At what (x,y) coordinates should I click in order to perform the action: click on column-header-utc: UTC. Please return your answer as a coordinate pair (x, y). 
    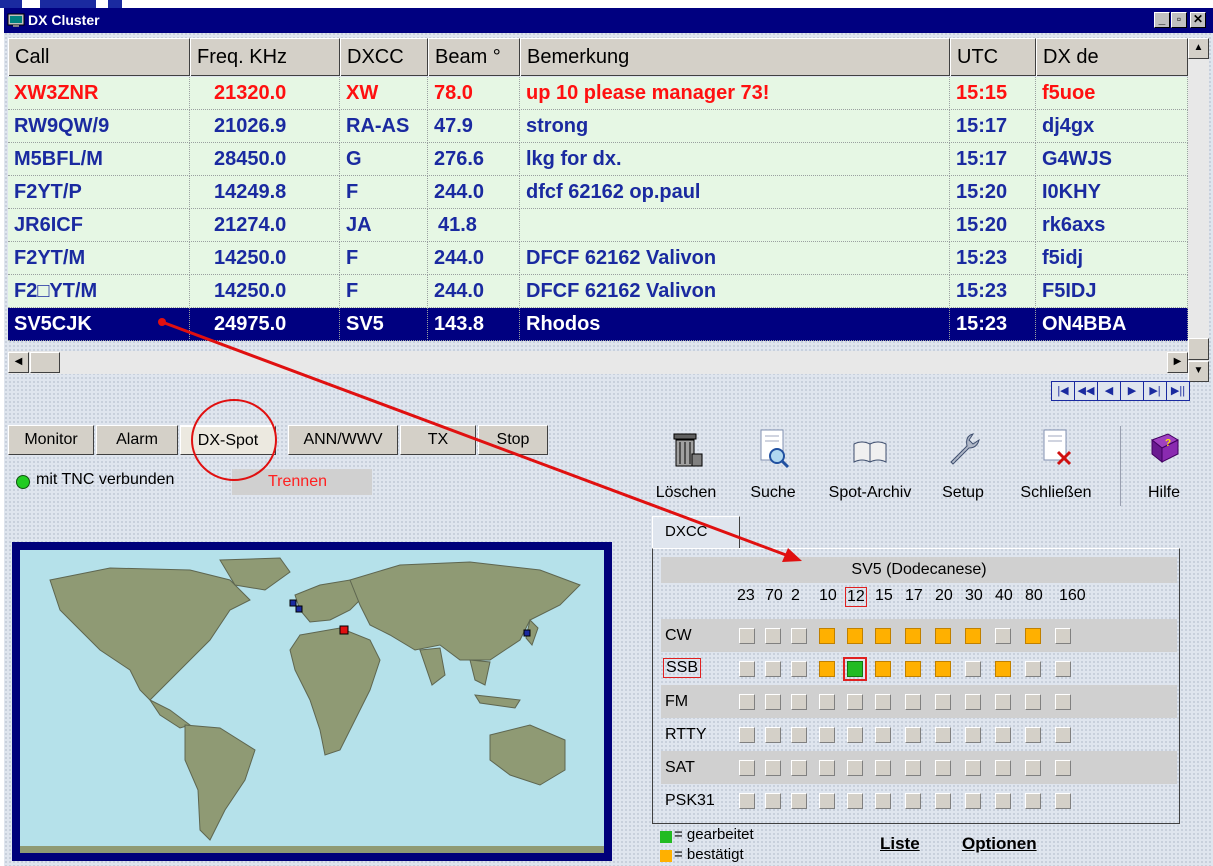
    Looking at the image, I should click on (993, 57).